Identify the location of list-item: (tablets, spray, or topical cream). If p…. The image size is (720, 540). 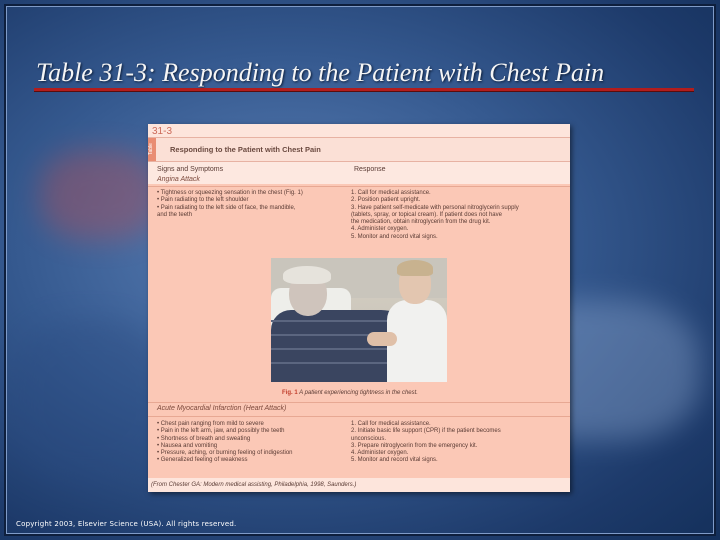
(426, 214).